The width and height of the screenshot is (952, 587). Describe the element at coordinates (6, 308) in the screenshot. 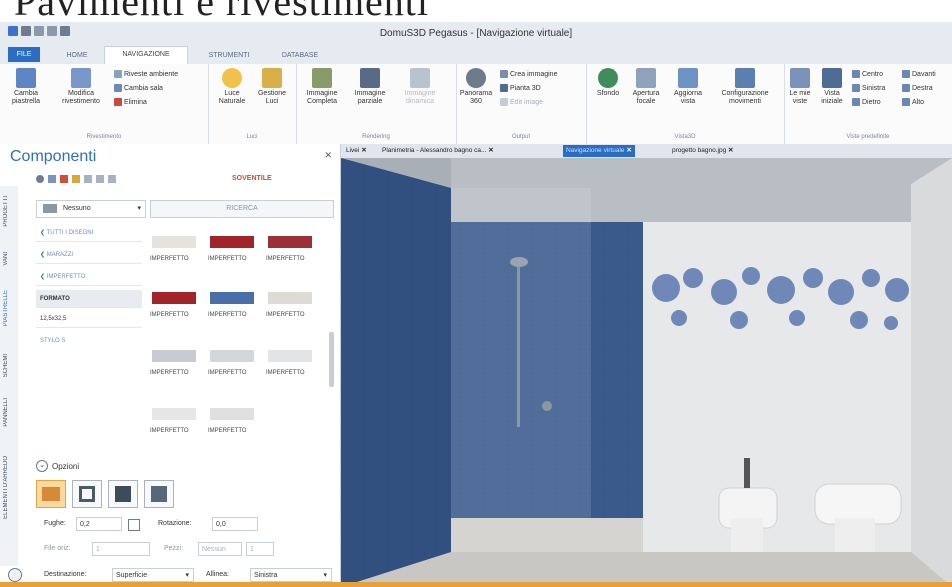

I see `vtab-piastrelle: PIASTRELLE` at that location.